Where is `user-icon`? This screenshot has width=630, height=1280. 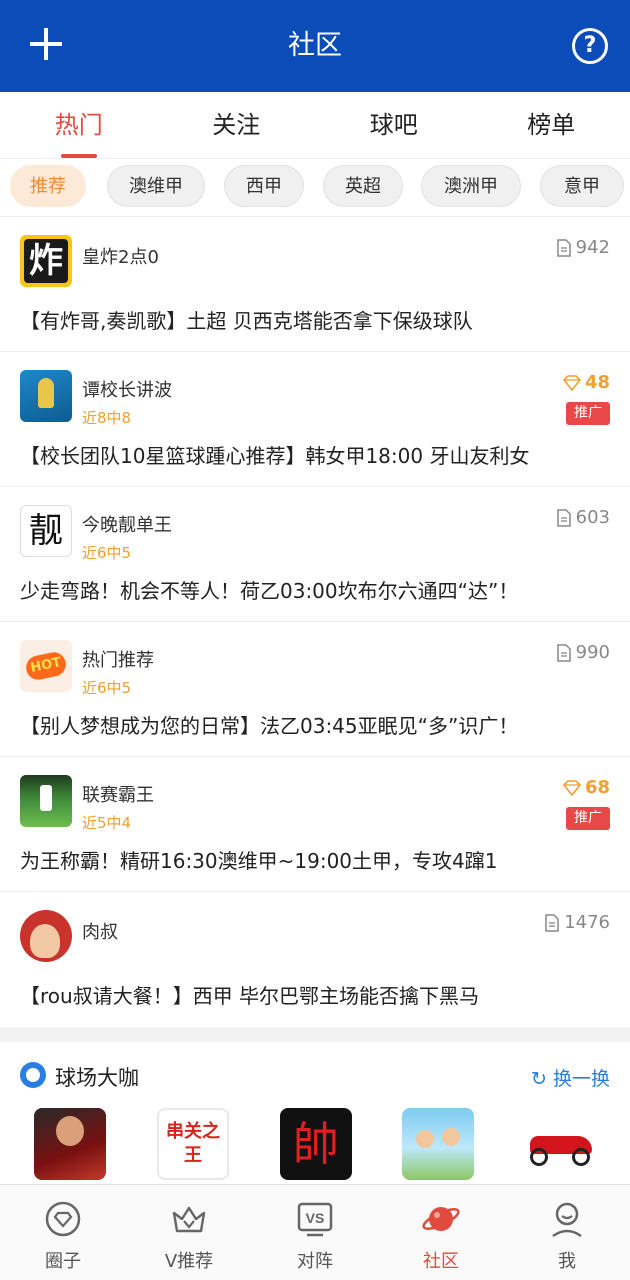 user-icon is located at coordinates (567, 1220).